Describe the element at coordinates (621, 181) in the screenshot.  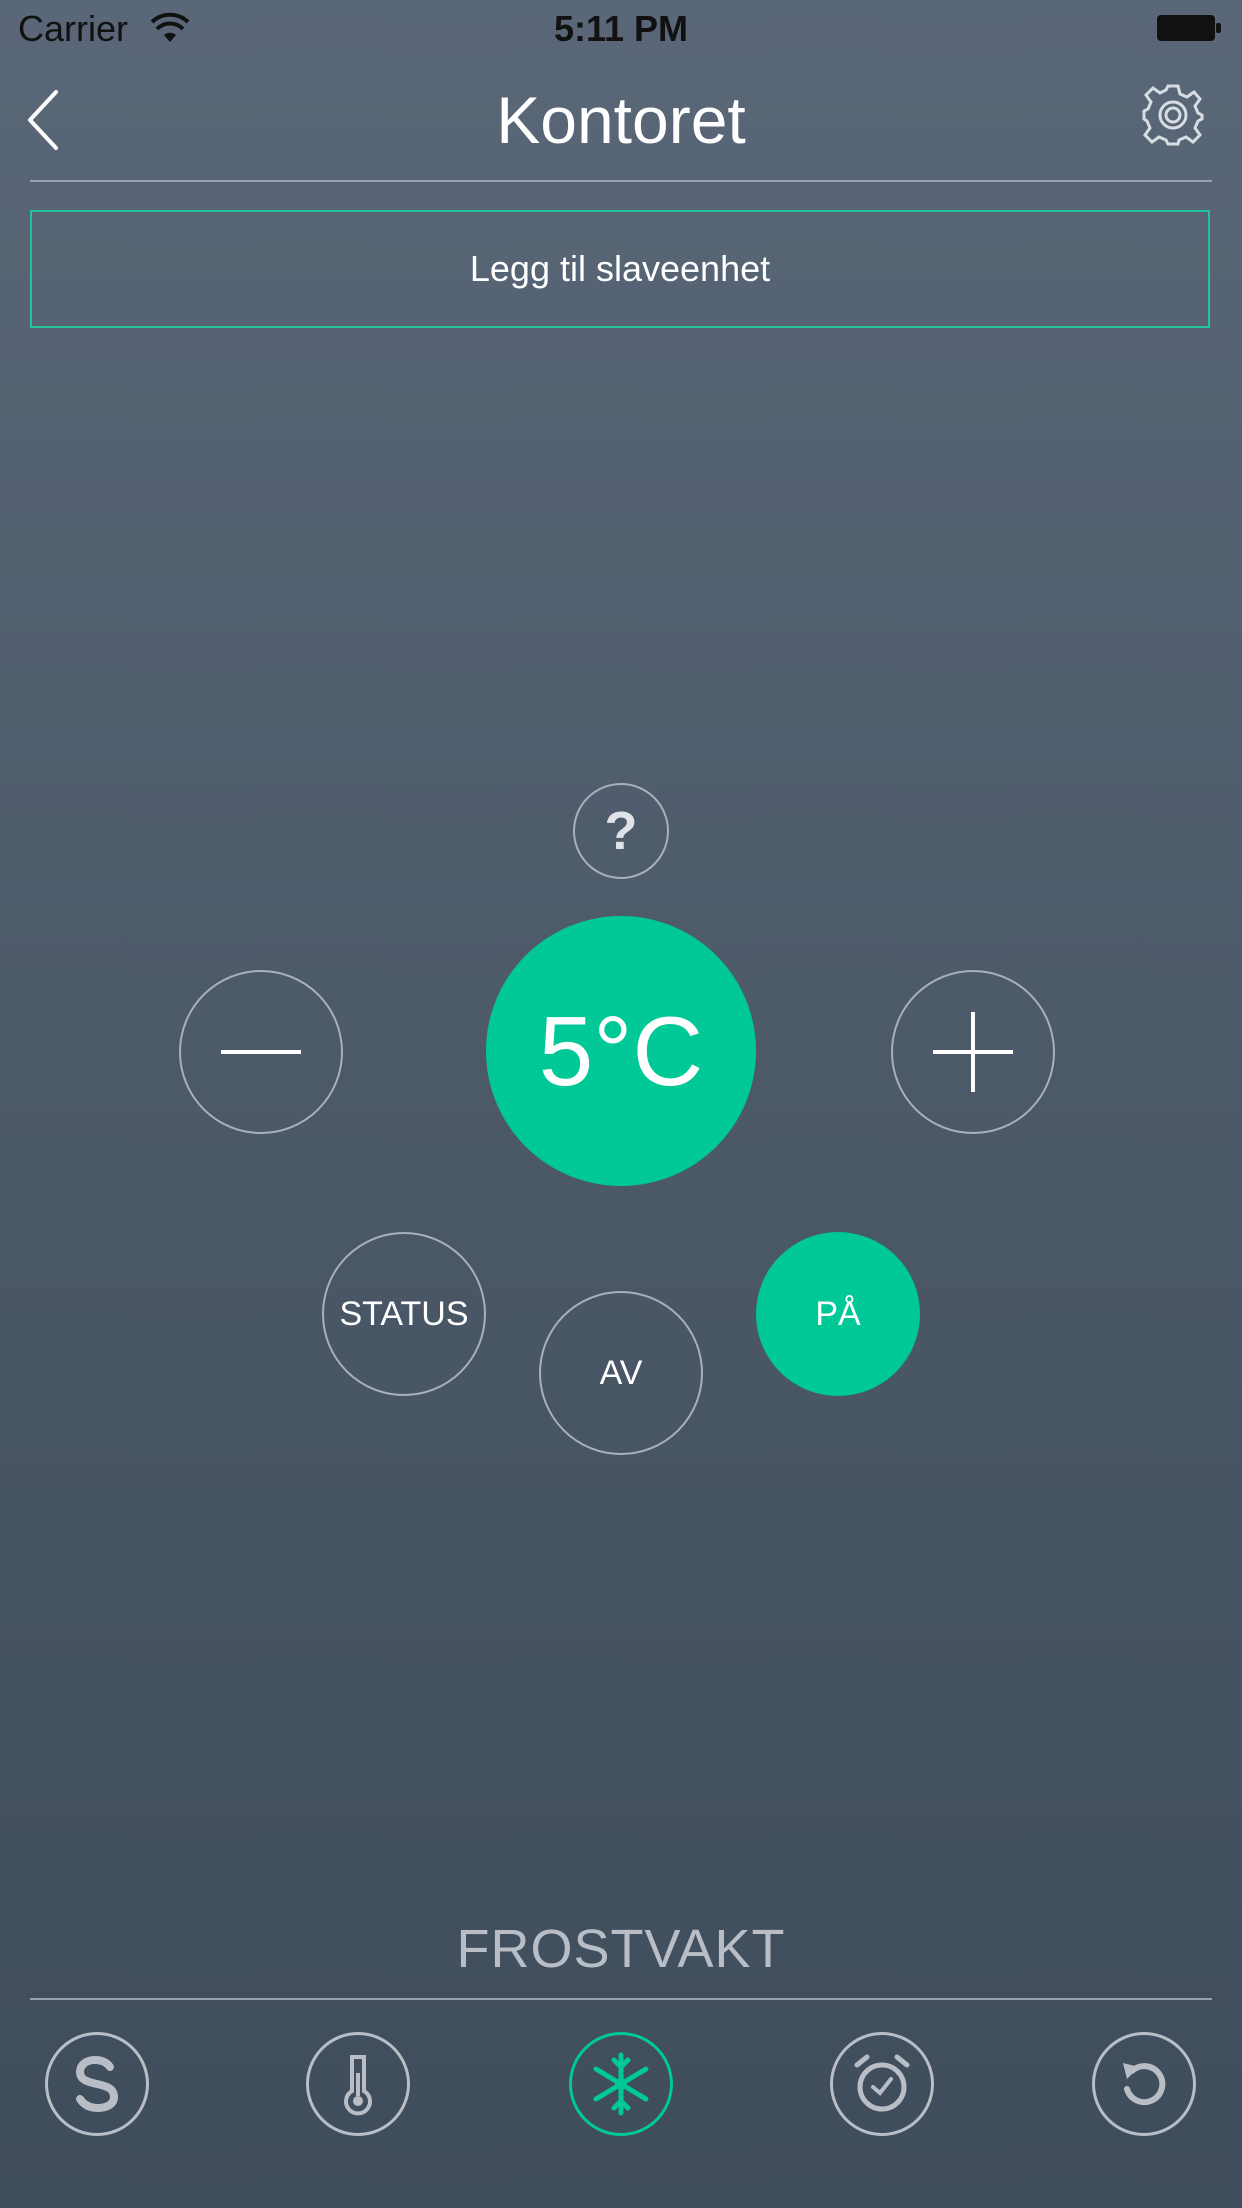
I see `header-divider` at that location.